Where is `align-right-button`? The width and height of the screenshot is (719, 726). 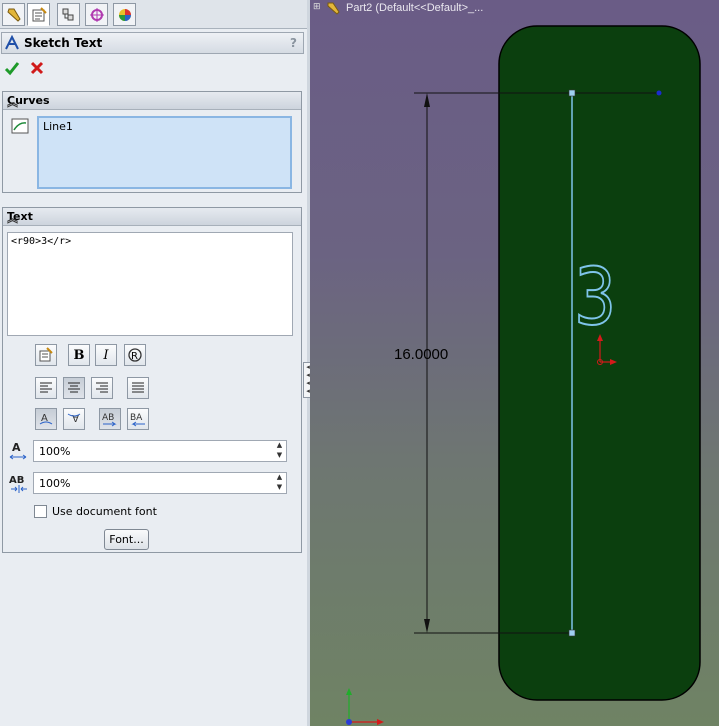 align-right-button is located at coordinates (102, 388).